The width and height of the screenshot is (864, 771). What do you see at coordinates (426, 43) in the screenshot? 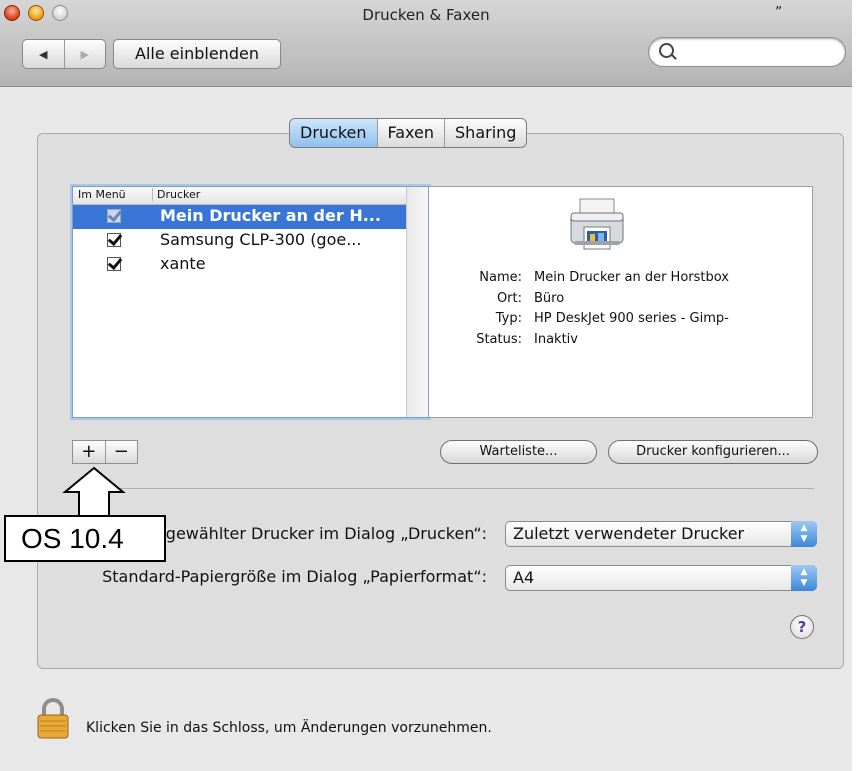
I see `titlebar: Drucken & Faxen „ ◀ ▶ Alle einblenden` at bounding box center [426, 43].